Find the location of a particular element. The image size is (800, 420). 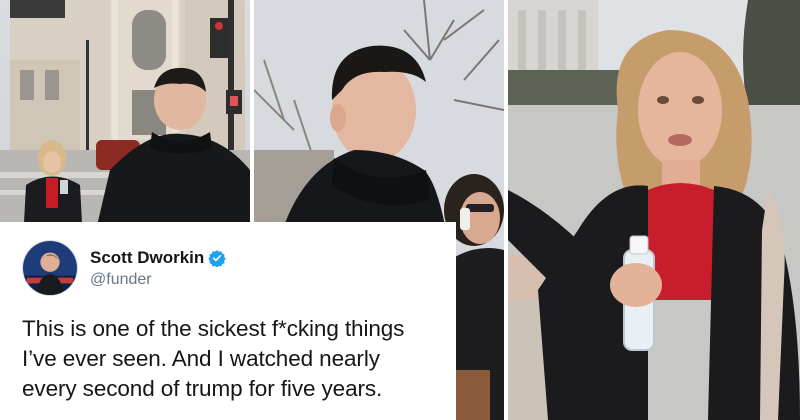

tweet-author: Scott Dworkin @funder is located at coordinates (158, 268).